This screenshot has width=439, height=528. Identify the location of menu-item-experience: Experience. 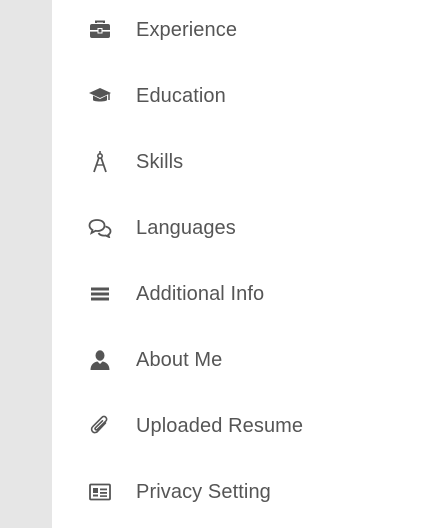
(245, 30).